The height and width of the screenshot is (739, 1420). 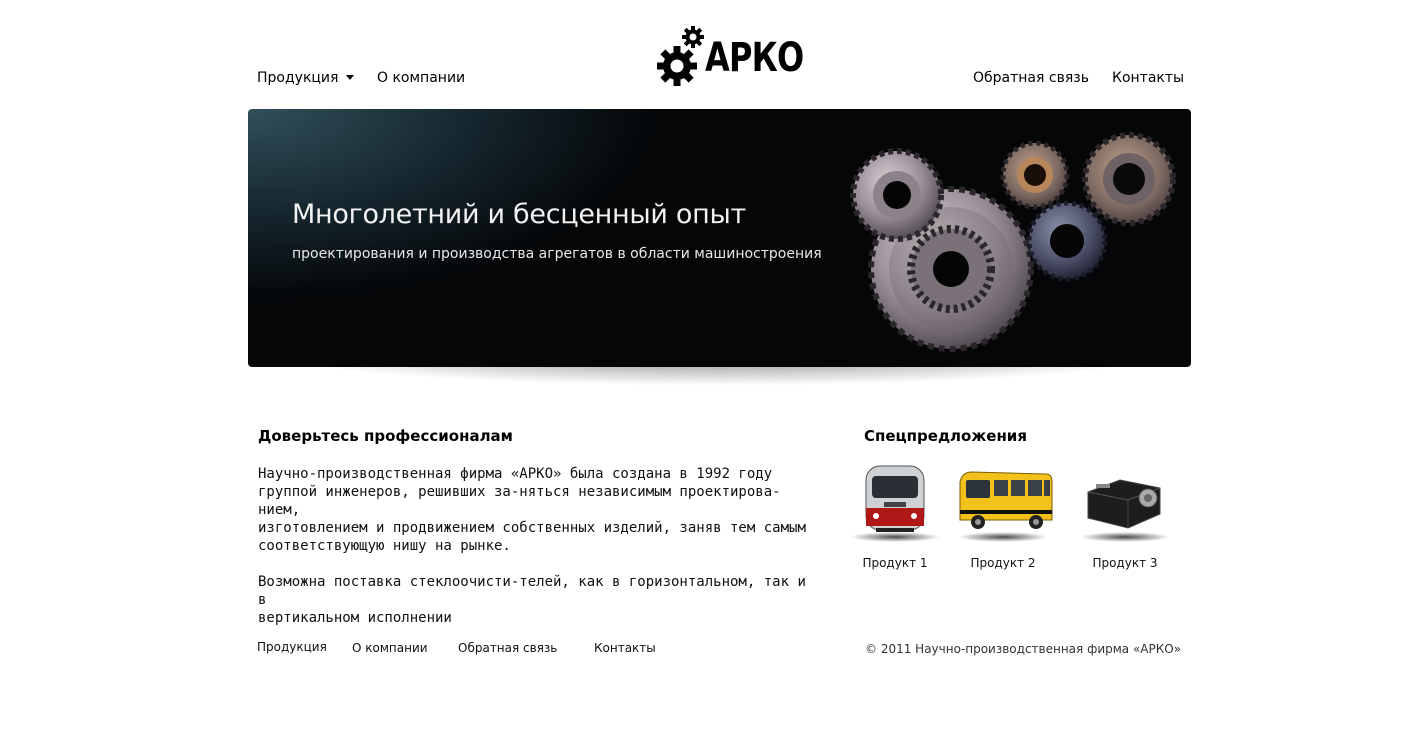 What do you see at coordinates (355, 618) in the screenshot?
I see `text-line: вертикальном исполнении` at bounding box center [355, 618].